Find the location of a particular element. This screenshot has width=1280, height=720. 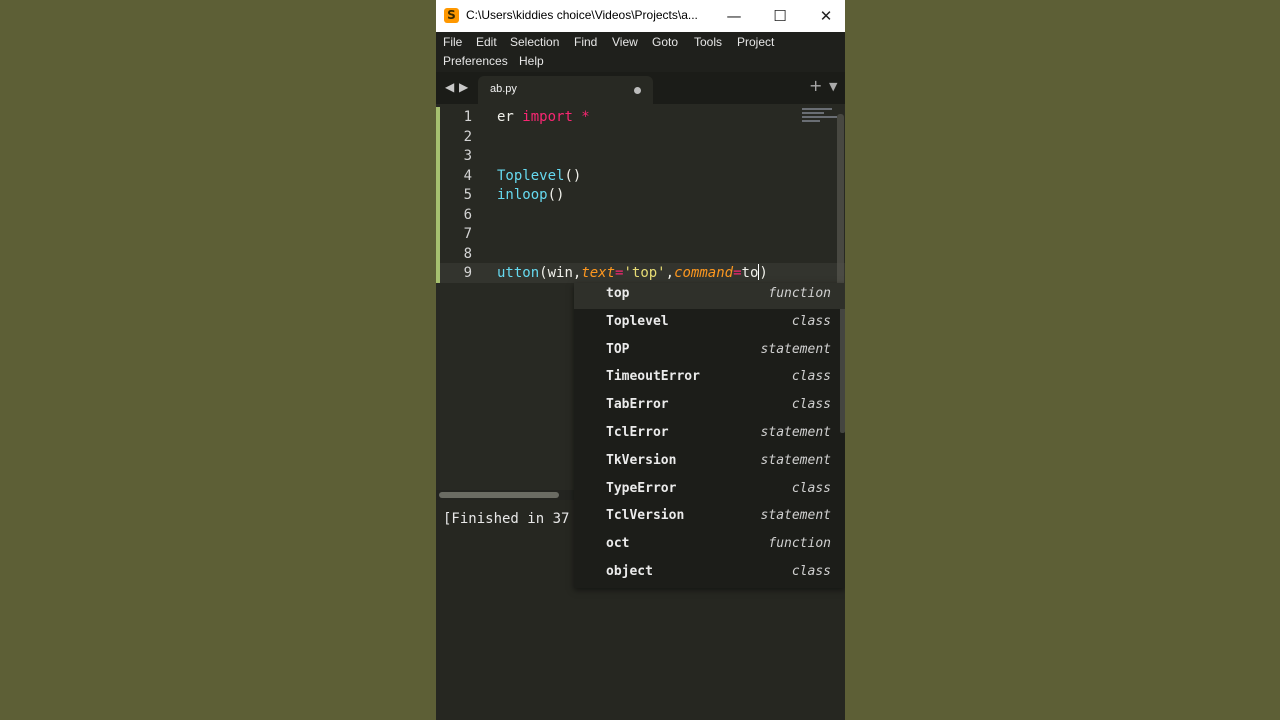

line-number: 8 is located at coordinates (467, 253).